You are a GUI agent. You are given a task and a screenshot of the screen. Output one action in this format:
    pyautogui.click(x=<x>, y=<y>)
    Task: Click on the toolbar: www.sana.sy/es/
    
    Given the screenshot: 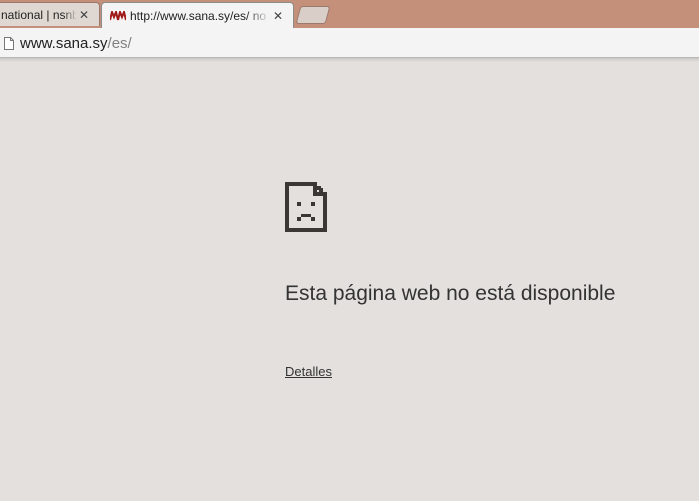 What is the action you would take?
    pyautogui.click(x=349, y=43)
    